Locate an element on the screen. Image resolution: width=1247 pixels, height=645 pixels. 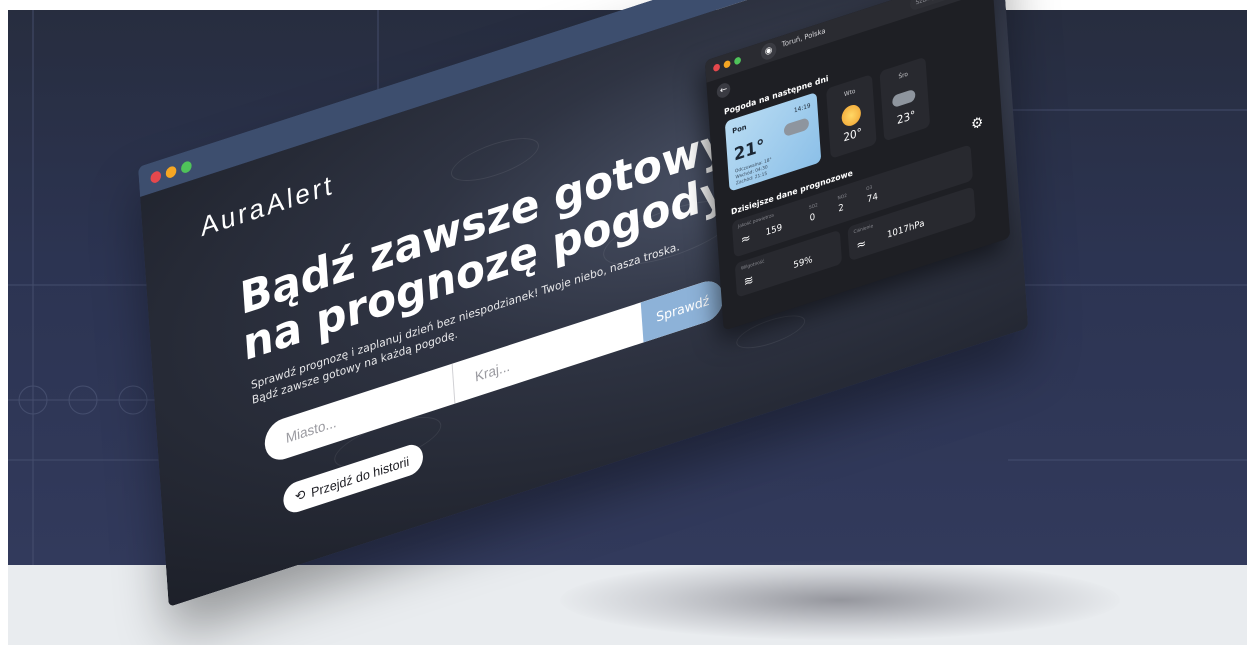
preview-maximize-dot-icon is located at coordinates (738, 61).